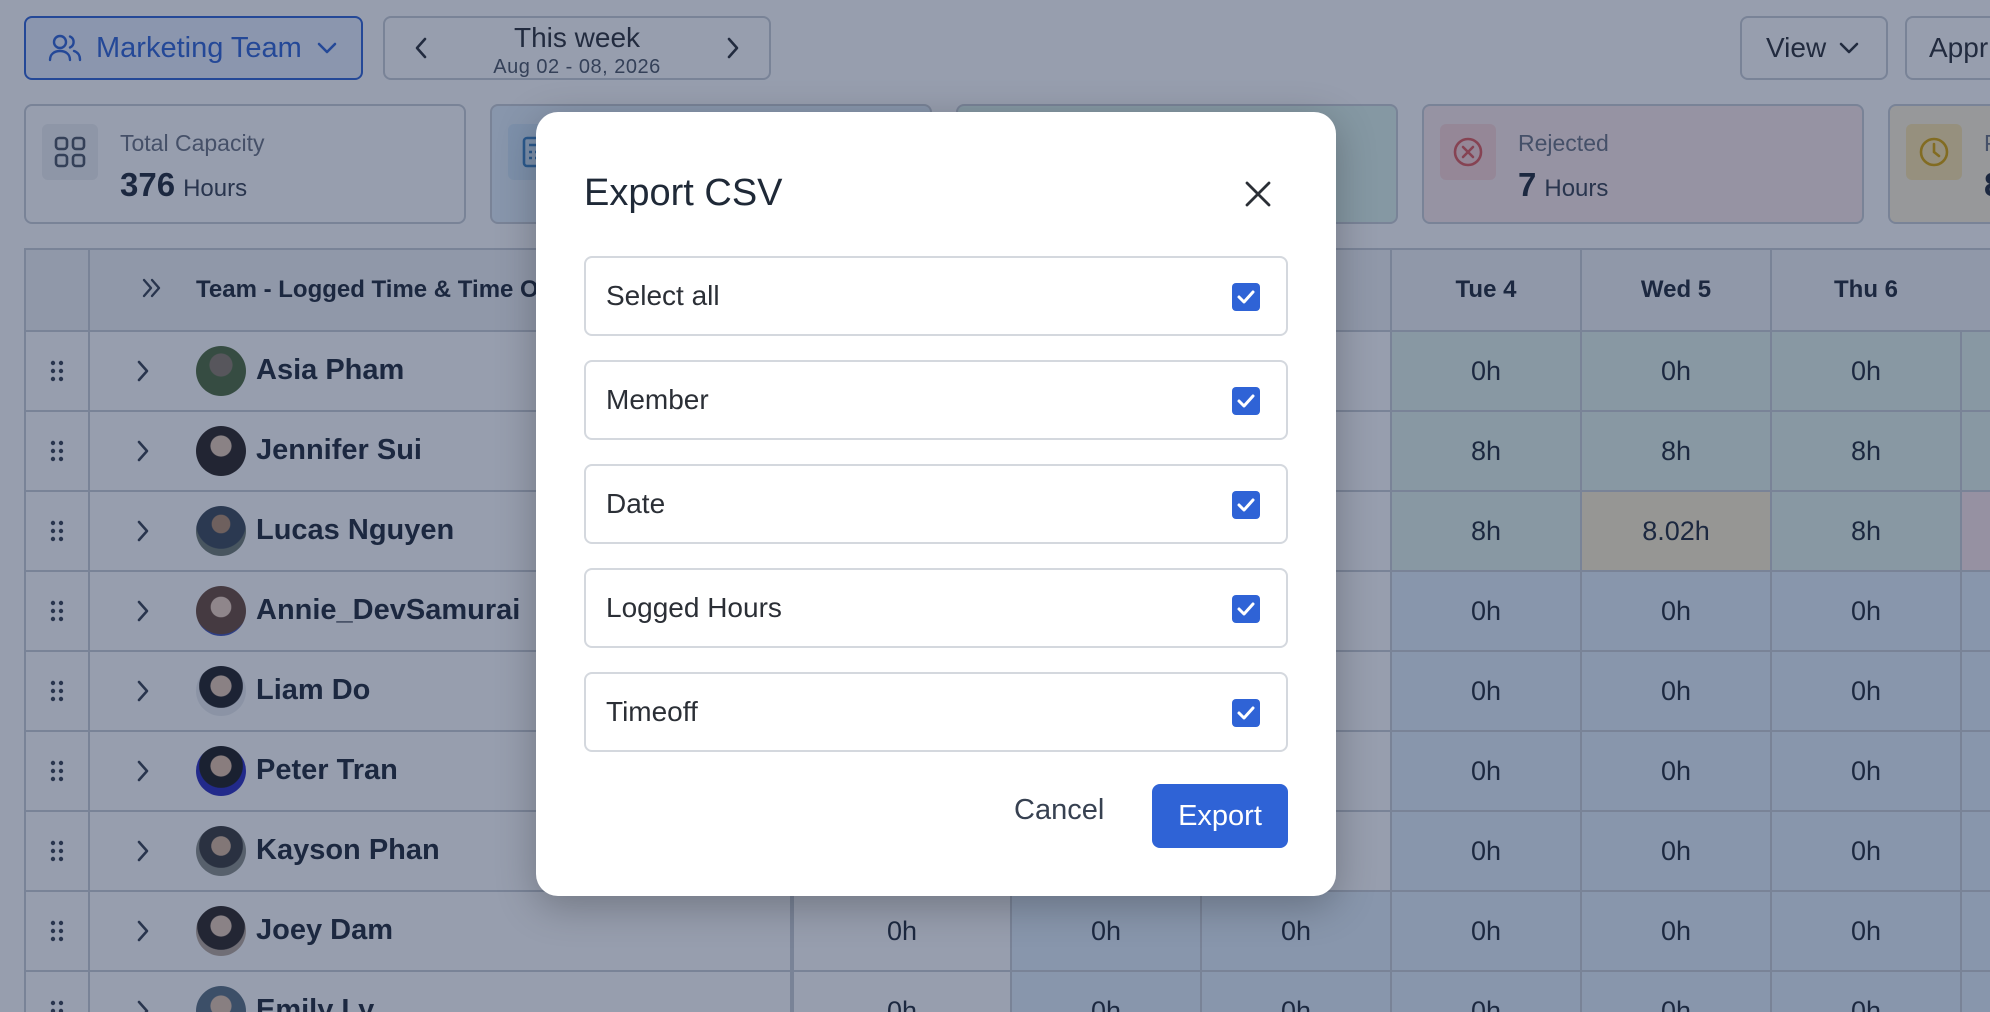 The image size is (1990, 1012). I want to click on option-label: Date, so click(636, 503).